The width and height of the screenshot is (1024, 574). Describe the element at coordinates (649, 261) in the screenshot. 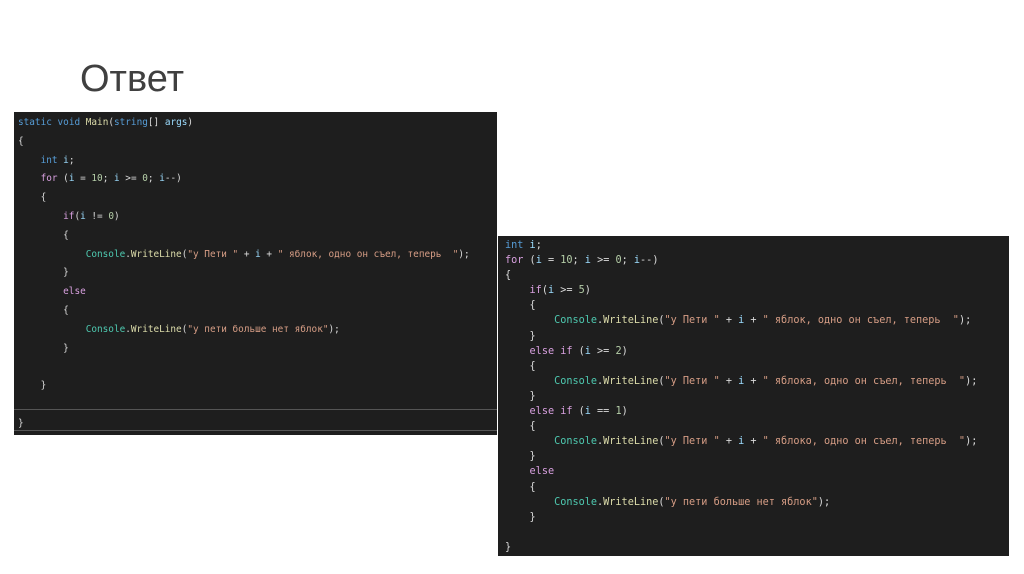

I see `code-token: --)` at that location.